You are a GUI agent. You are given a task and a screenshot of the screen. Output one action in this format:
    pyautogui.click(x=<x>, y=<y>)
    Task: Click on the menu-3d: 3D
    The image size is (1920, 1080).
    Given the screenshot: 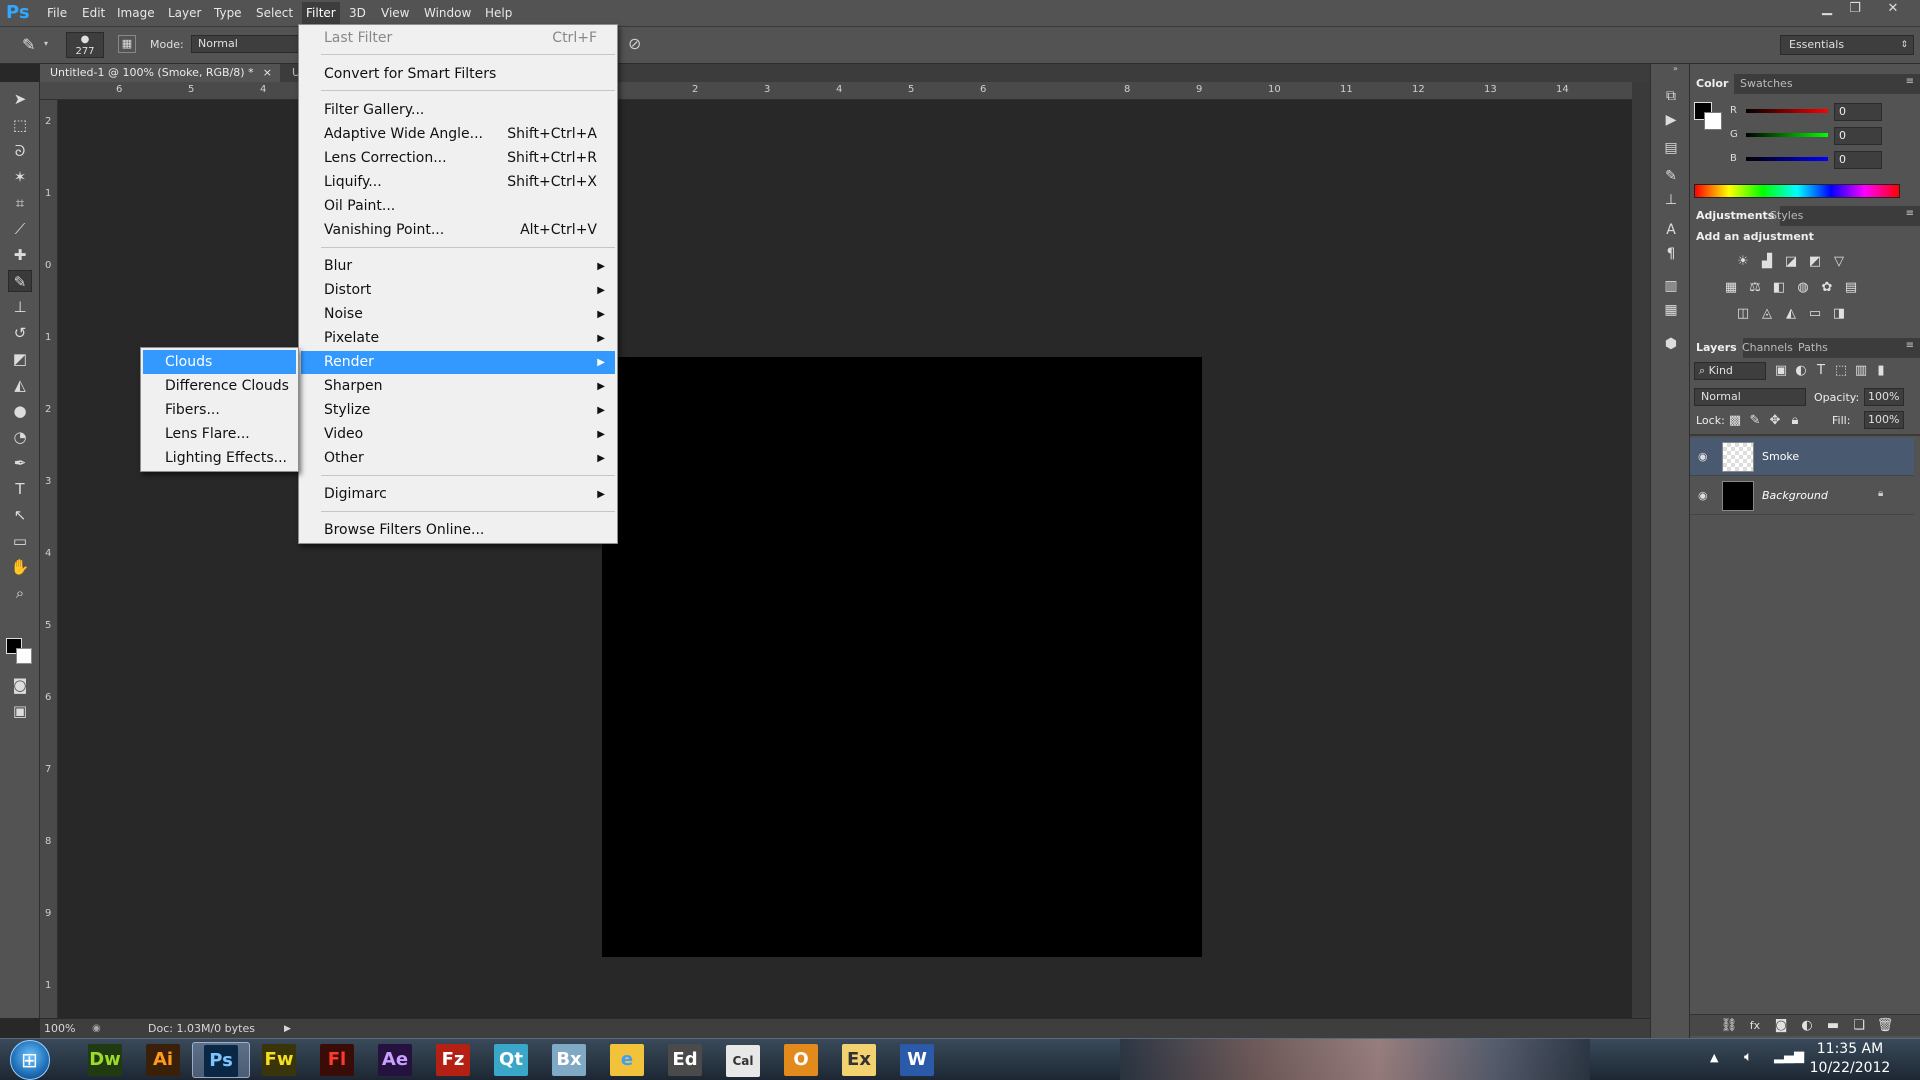 What is the action you would take?
    pyautogui.click(x=357, y=13)
    